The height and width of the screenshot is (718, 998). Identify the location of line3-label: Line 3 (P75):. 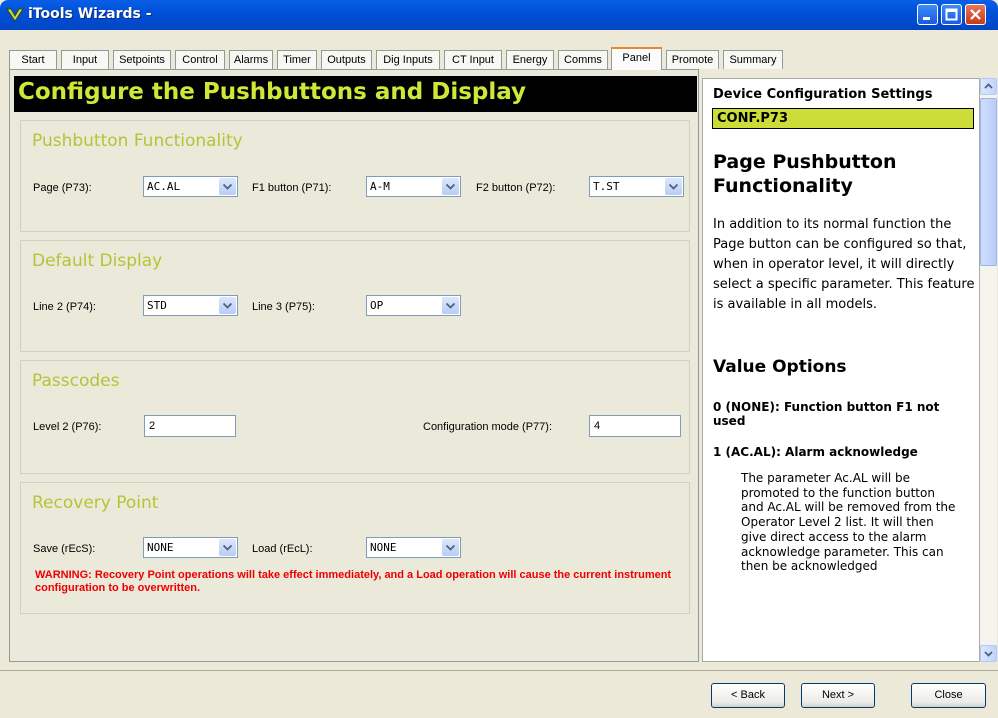
(283, 307).